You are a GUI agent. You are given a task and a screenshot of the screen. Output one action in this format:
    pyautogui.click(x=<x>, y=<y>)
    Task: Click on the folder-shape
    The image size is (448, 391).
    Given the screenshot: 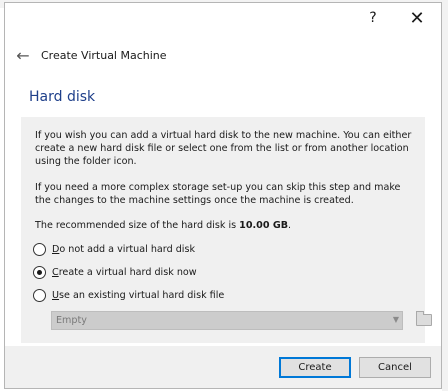 What is the action you would take?
    pyautogui.click(x=424, y=318)
    